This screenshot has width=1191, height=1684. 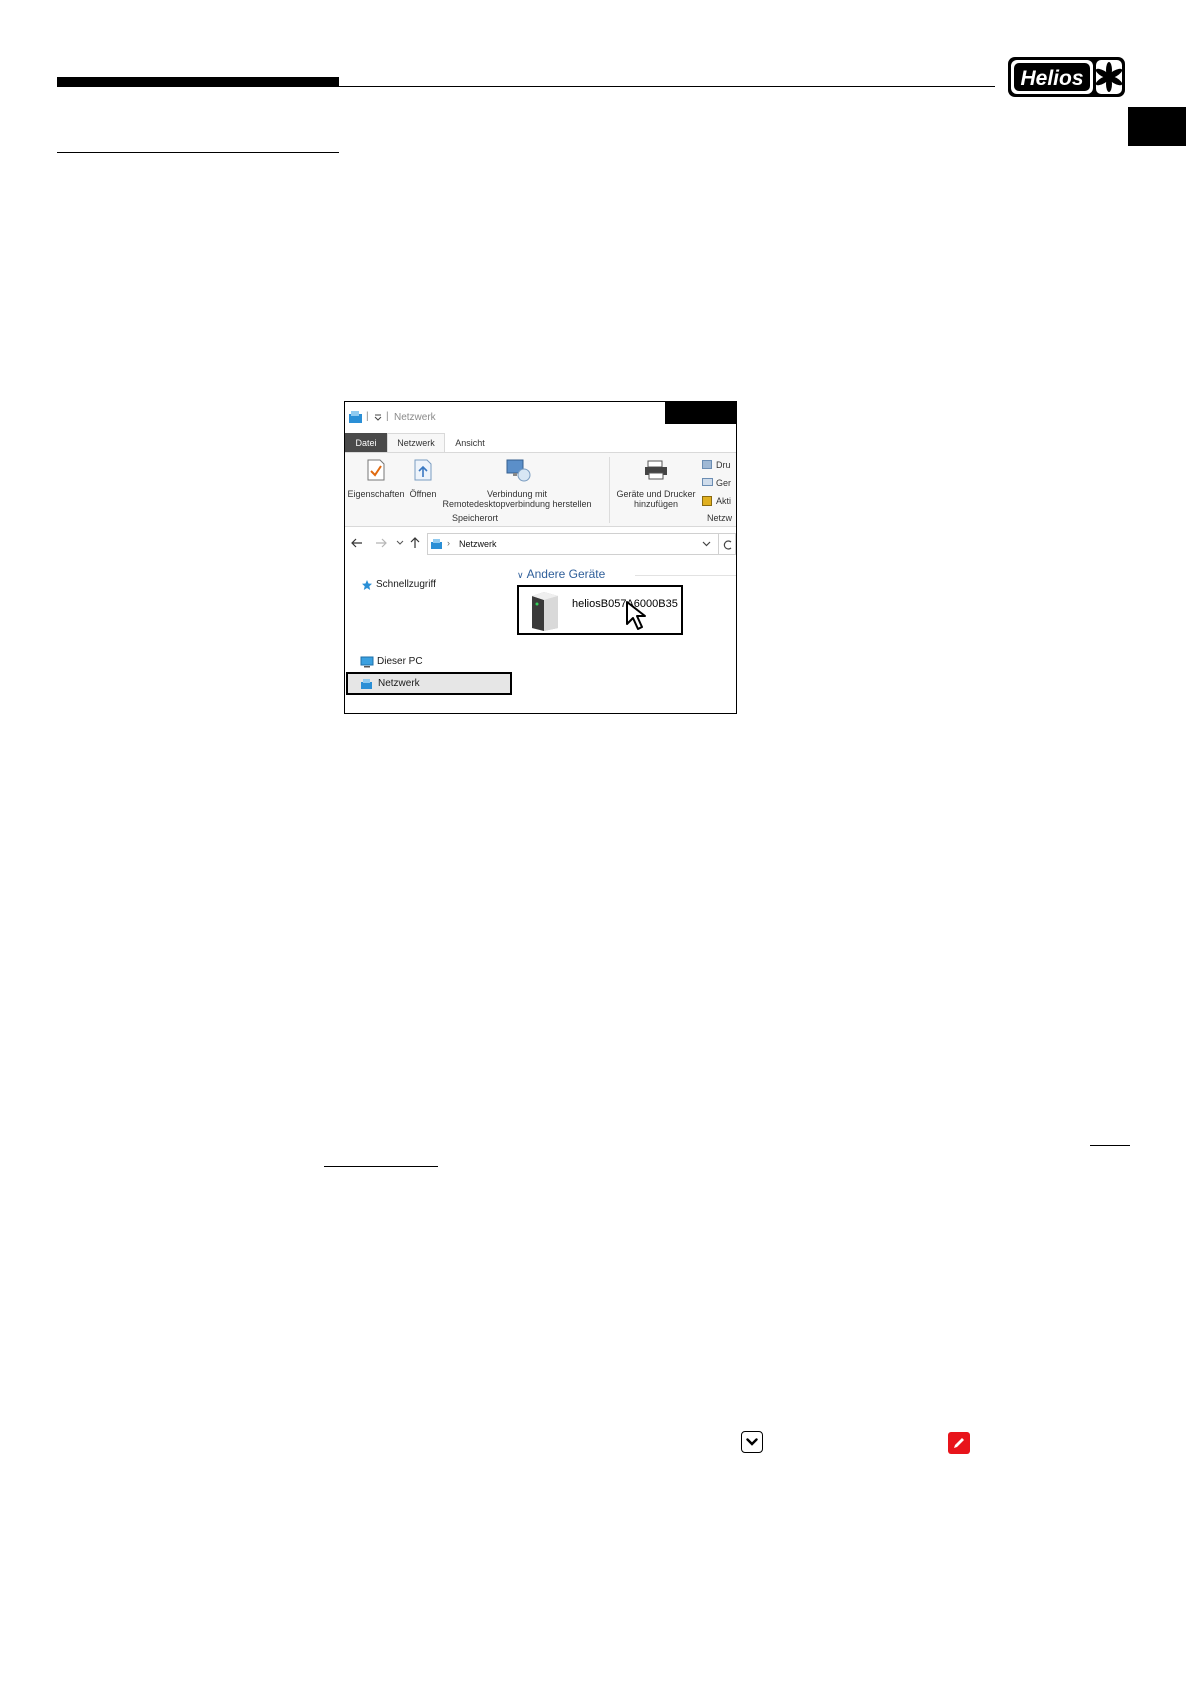 I want to click on mouse-cursor-icon, so click(x=636, y=615).